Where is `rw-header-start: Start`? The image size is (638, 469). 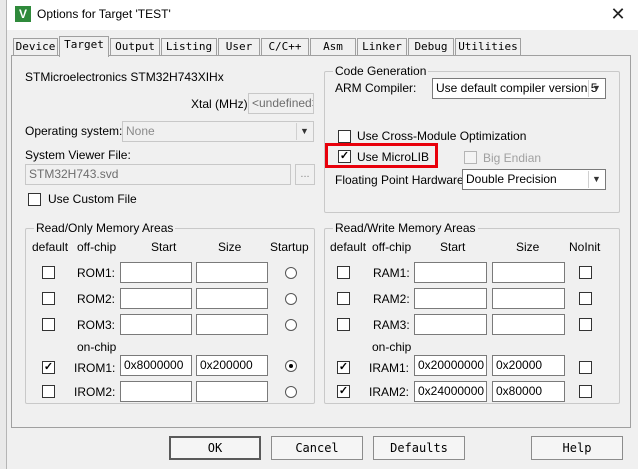
rw-header-start: Start is located at coordinates (453, 247).